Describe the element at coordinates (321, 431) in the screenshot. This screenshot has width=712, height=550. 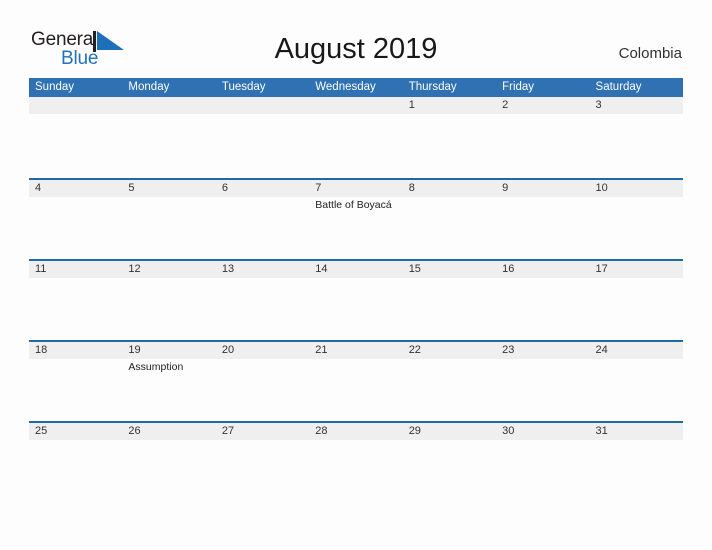
I see `day-number: 28` at that location.